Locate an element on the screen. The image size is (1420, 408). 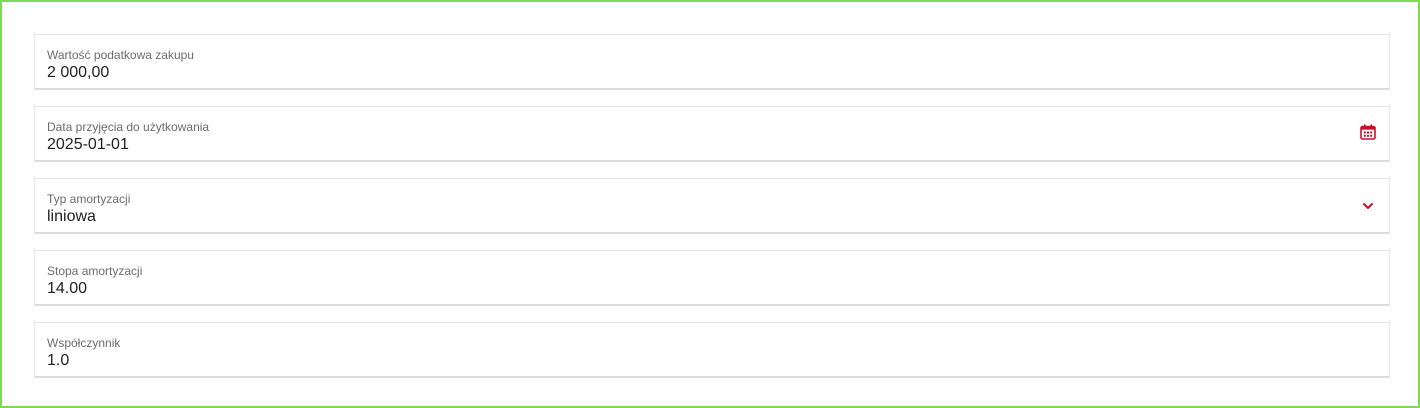
coefficient-label: Współczynnik is located at coordinates (84, 343).